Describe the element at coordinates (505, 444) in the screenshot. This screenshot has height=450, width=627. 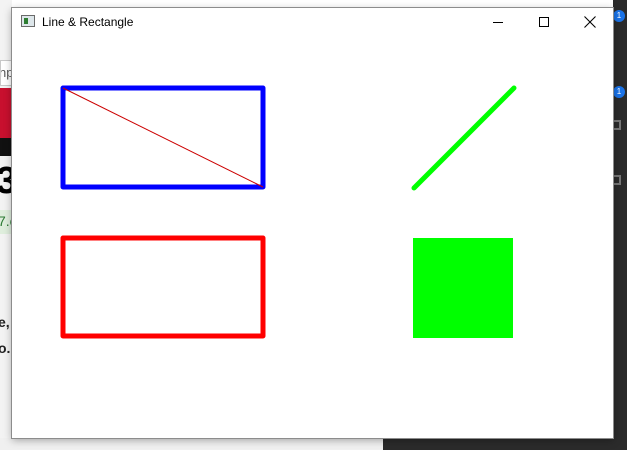
I see `background-bottom-dark-strip` at that location.